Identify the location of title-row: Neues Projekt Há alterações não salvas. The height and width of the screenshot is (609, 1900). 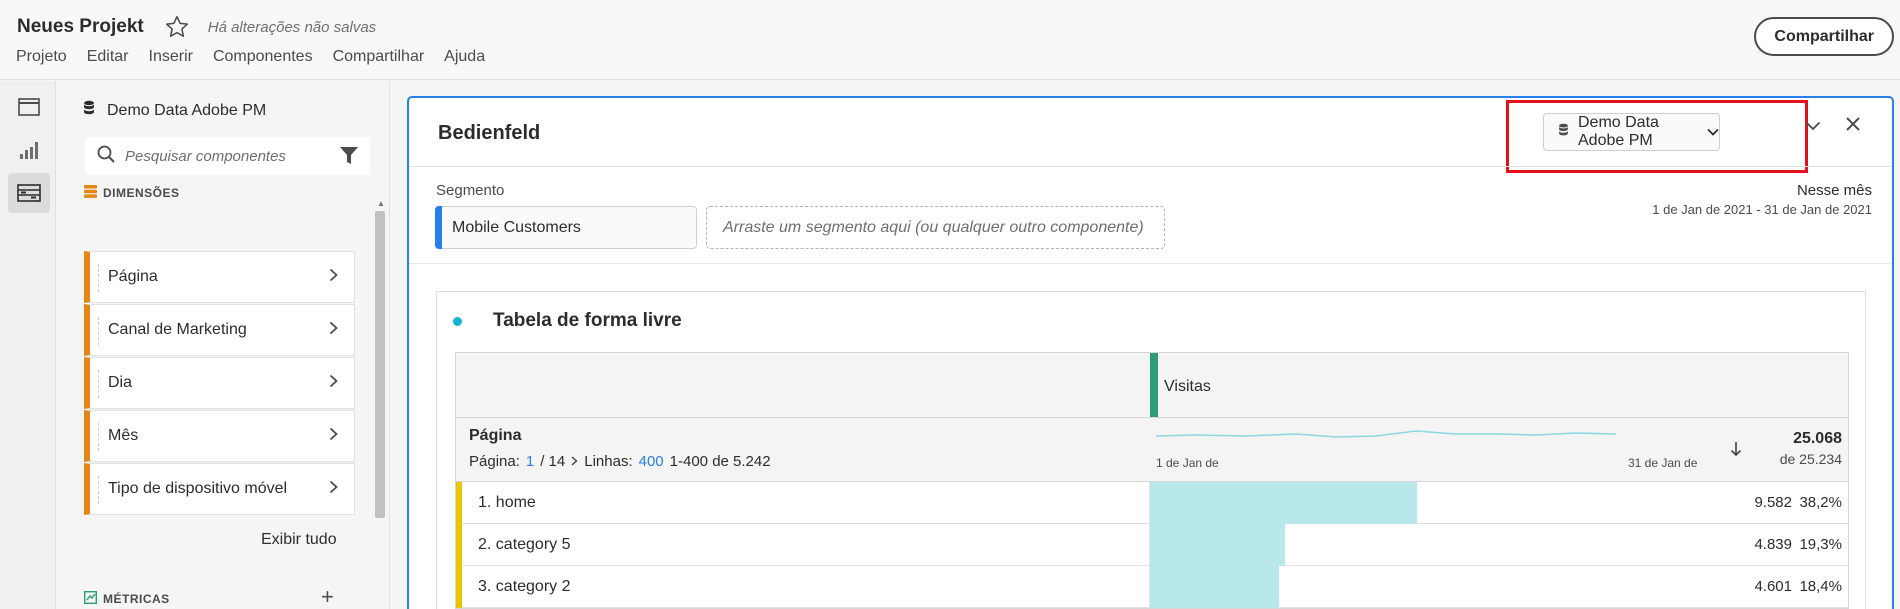
(196, 27).